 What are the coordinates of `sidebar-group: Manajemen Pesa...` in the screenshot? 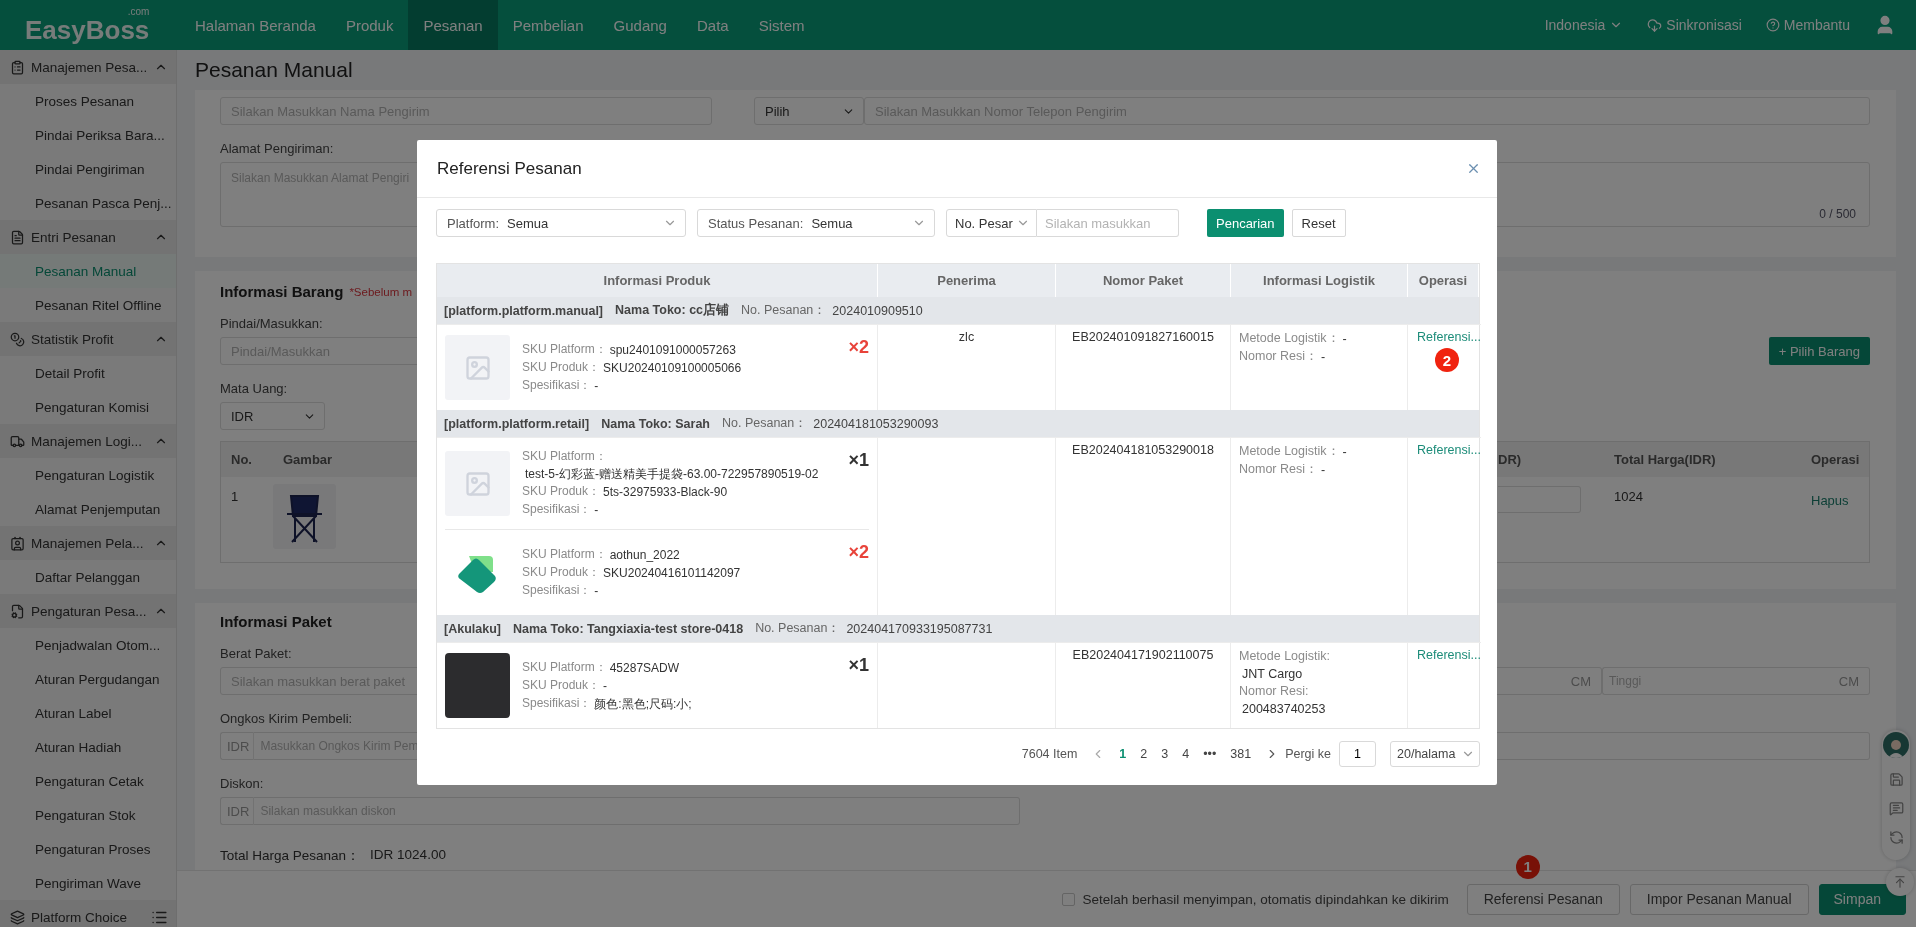 It's located at (88, 67).